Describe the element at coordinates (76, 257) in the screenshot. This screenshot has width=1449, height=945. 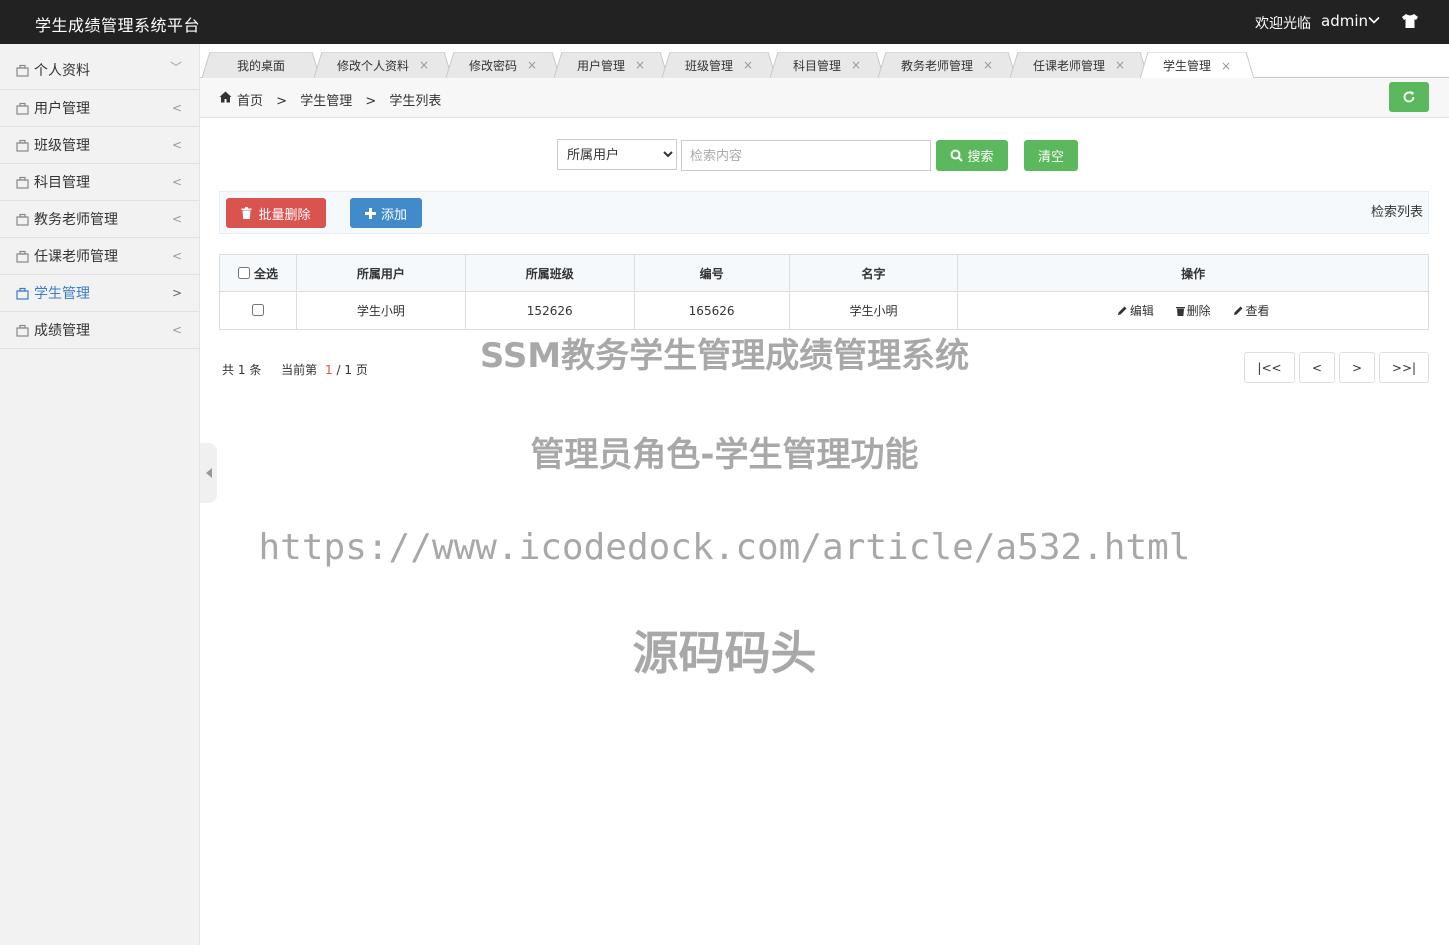
I see `sidebar-item-label: 任课老师管理` at that location.